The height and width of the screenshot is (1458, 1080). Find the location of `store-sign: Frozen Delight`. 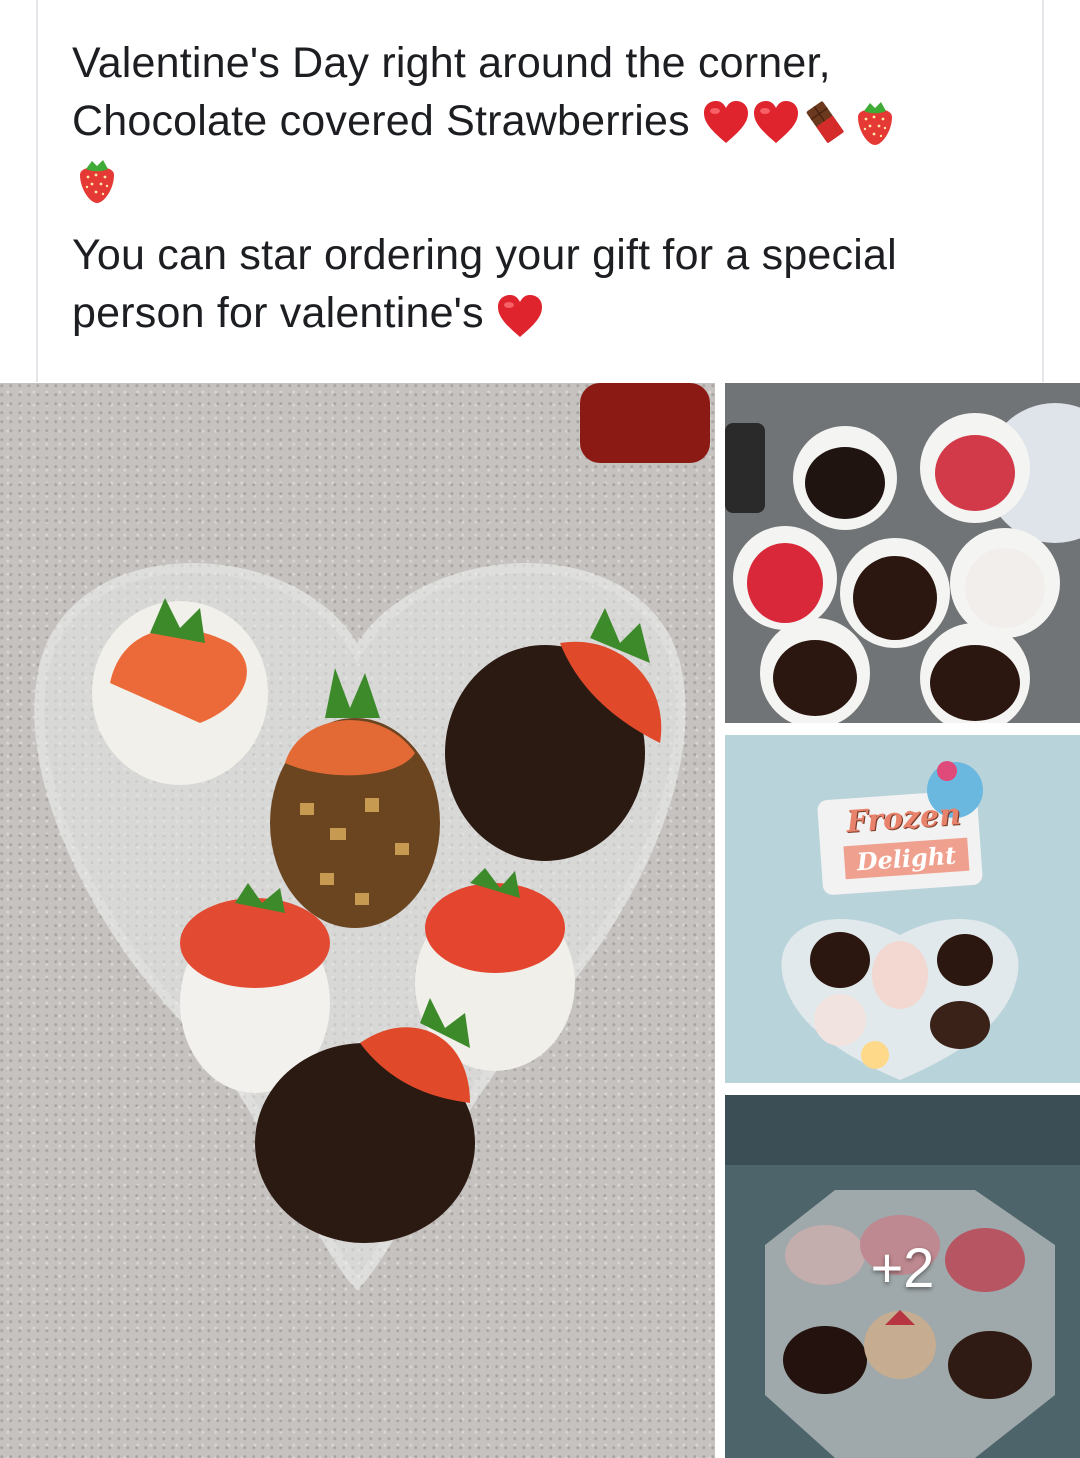

store-sign: Frozen Delight is located at coordinates (905, 838).